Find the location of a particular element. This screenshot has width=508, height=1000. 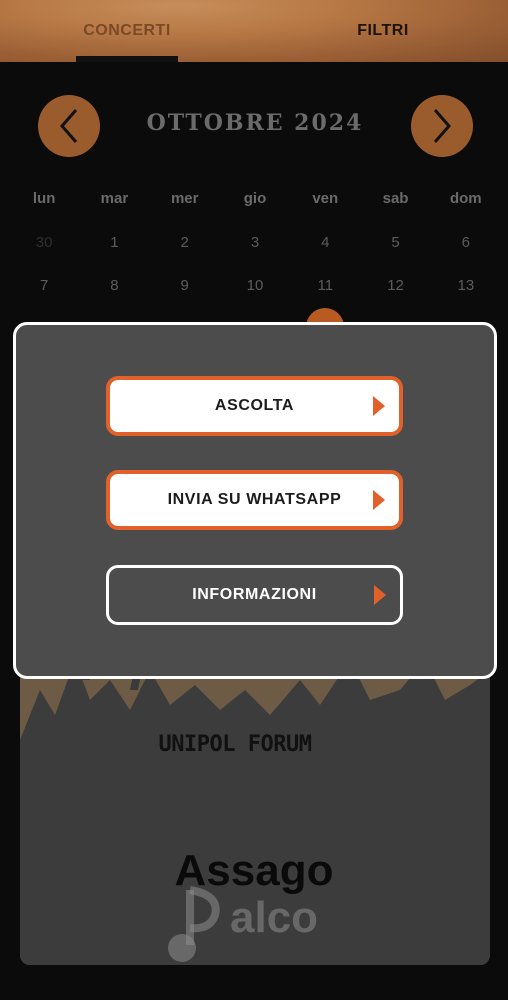

active-tab-indicator is located at coordinates (127, 59).